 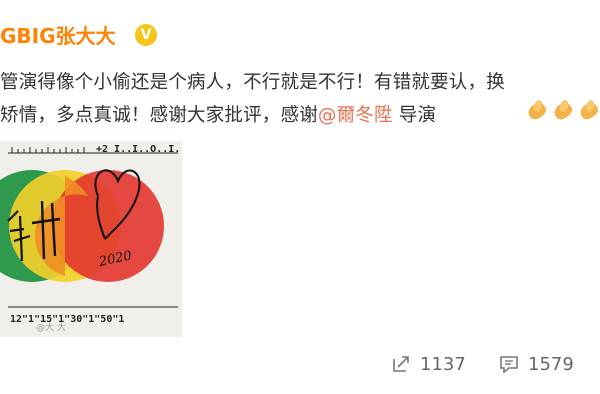 I want to click on post-text-segment: 导演, so click(x=414, y=115).